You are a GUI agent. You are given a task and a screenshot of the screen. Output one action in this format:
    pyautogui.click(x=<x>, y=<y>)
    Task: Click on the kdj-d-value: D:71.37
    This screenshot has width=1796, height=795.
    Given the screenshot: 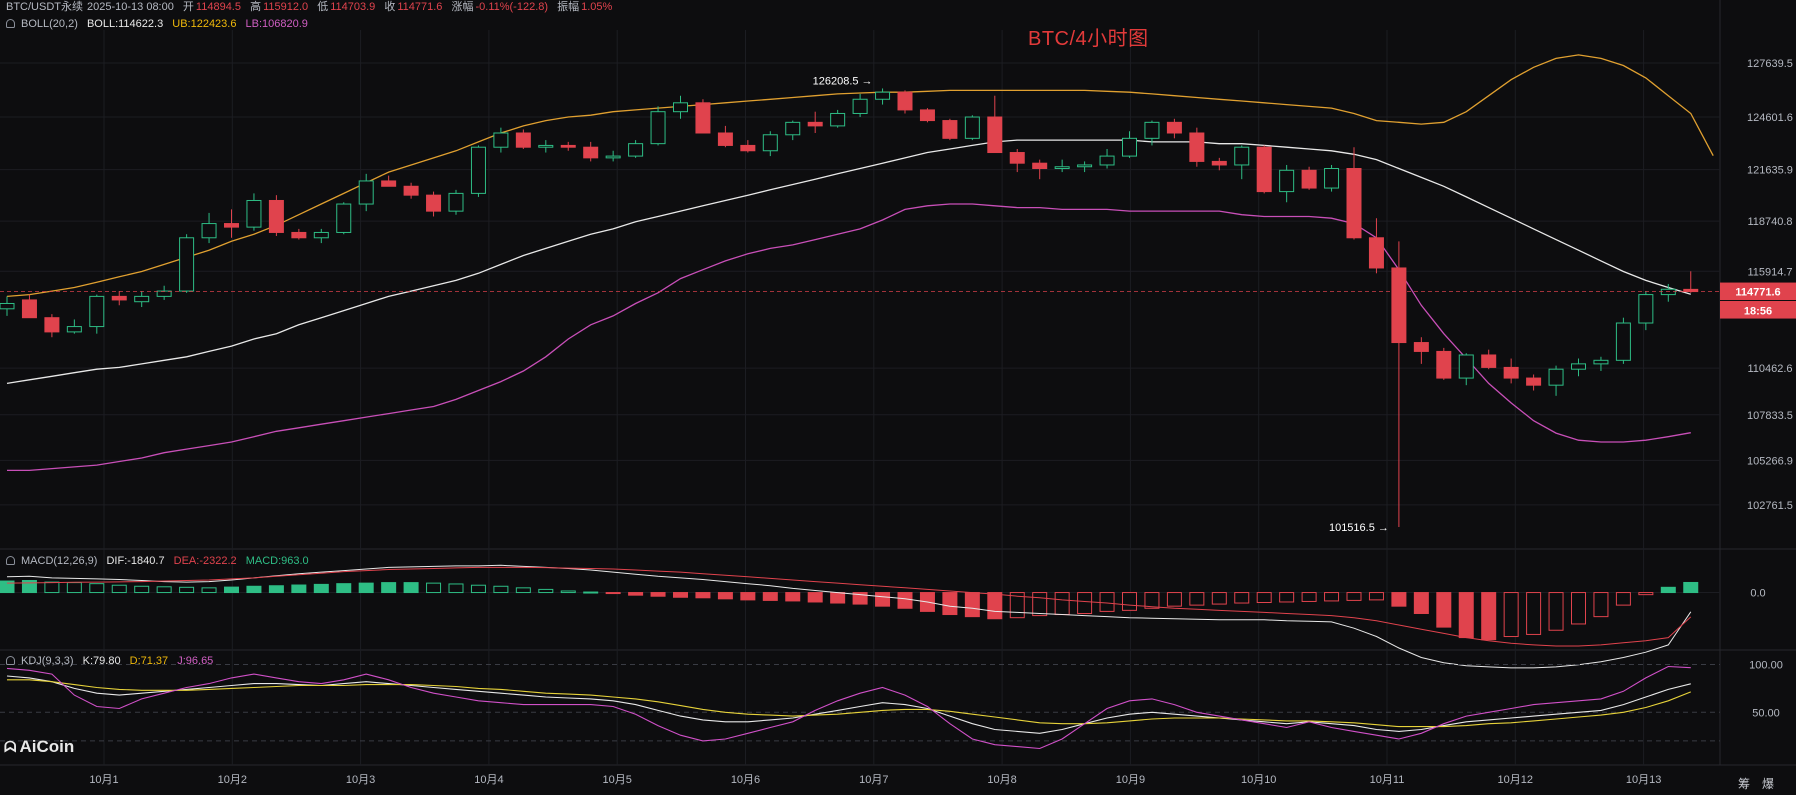 What is the action you would take?
    pyautogui.click(x=149, y=661)
    